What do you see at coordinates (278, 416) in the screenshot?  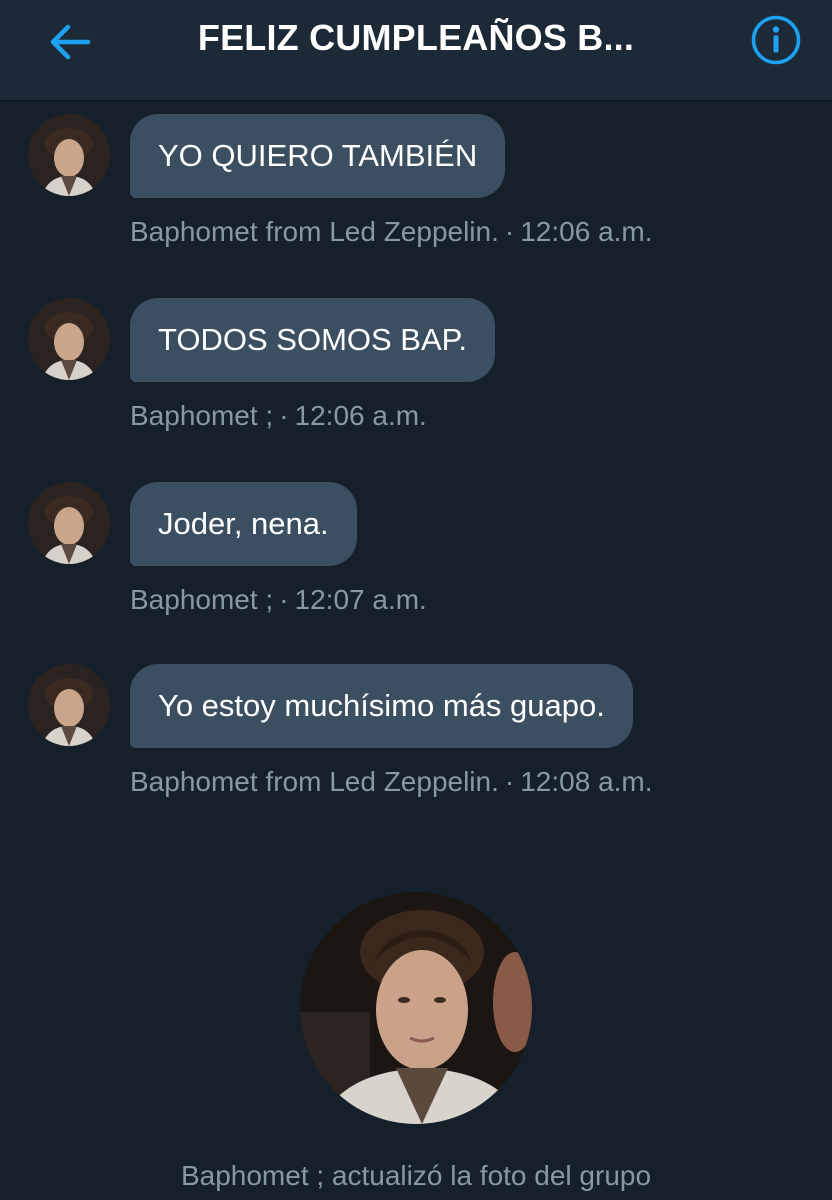 I see `message-meta: Baphomet ; · 12:06 a.m.` at bounding box center [278, 416].